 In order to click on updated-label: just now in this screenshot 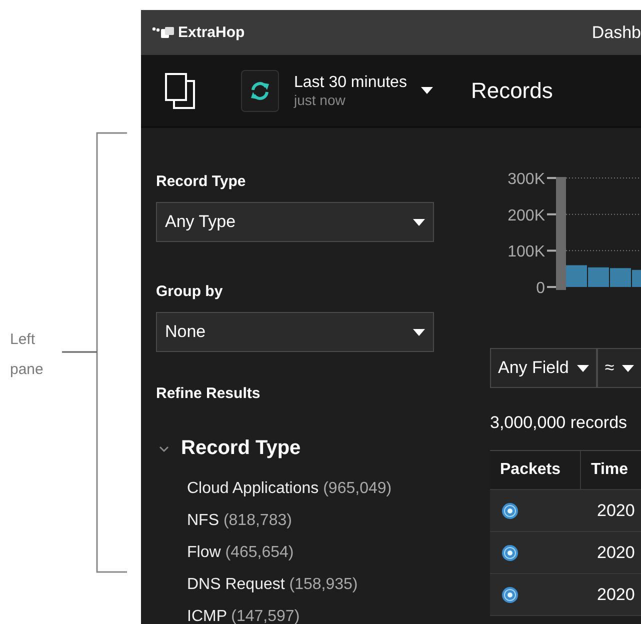, I will do `click(320, 100)`.